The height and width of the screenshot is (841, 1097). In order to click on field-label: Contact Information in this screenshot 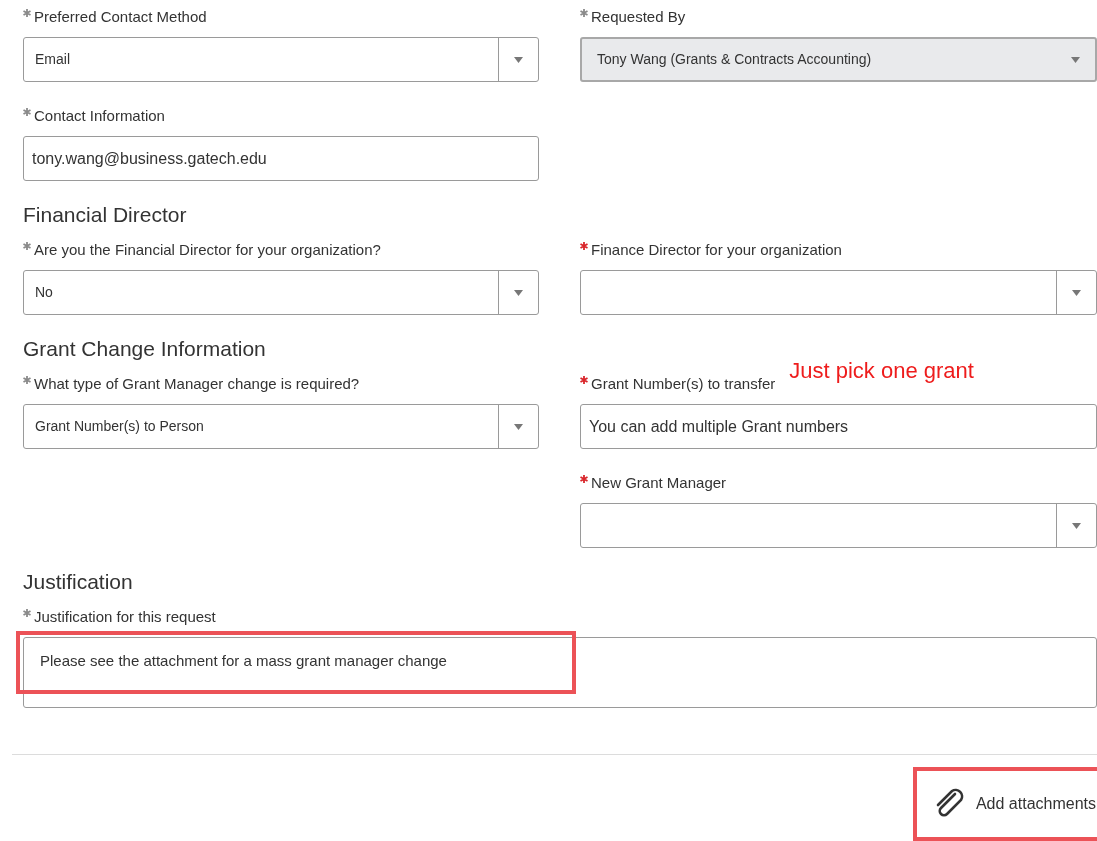, I will do `click(99, 115)`.